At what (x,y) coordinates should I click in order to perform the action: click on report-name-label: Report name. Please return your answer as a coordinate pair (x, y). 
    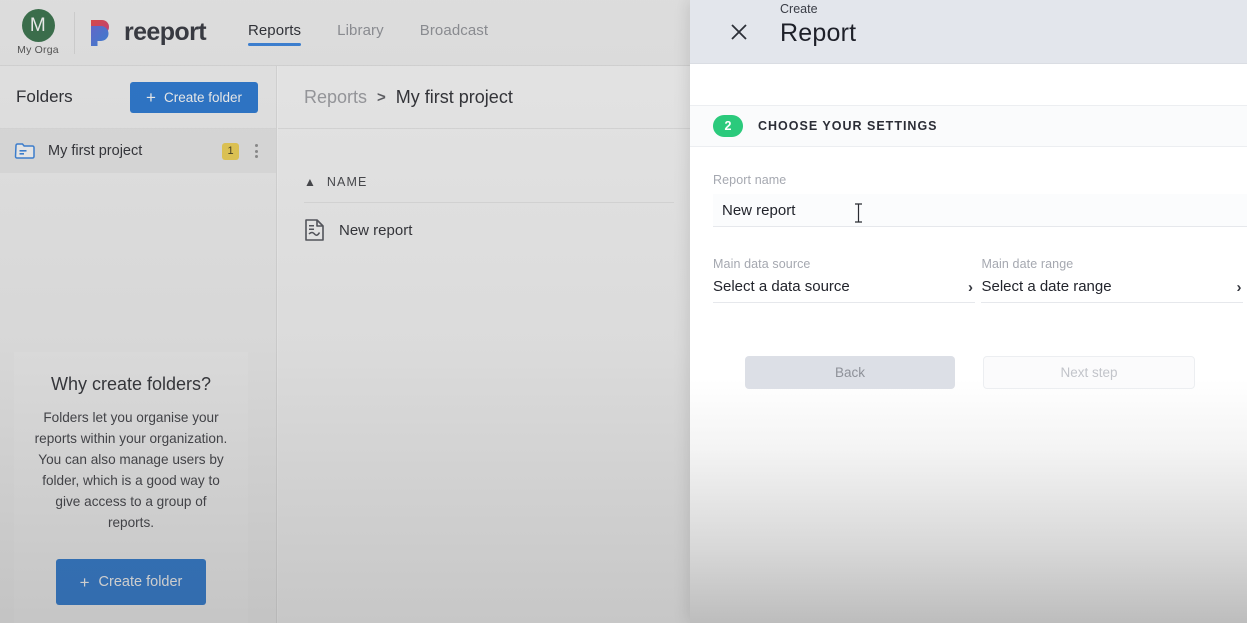
    Looking at the image, I should click on (750, 180).